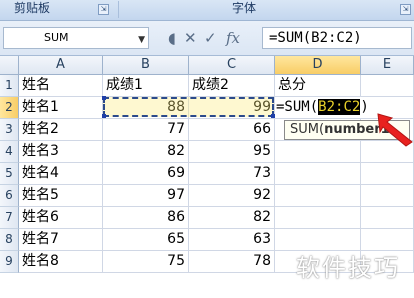 The width and height of the screenshot is (414, 298). What do you see at coordinates (61, 108) in the screenshot?
I see `table-cell: 姓名1` at bounding box center [61, 108].